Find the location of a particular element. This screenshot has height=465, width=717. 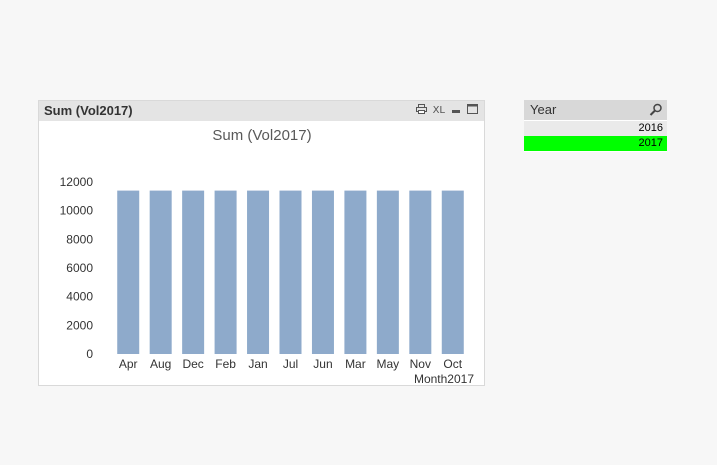

bar-jul is located at coordinates (290, 272).